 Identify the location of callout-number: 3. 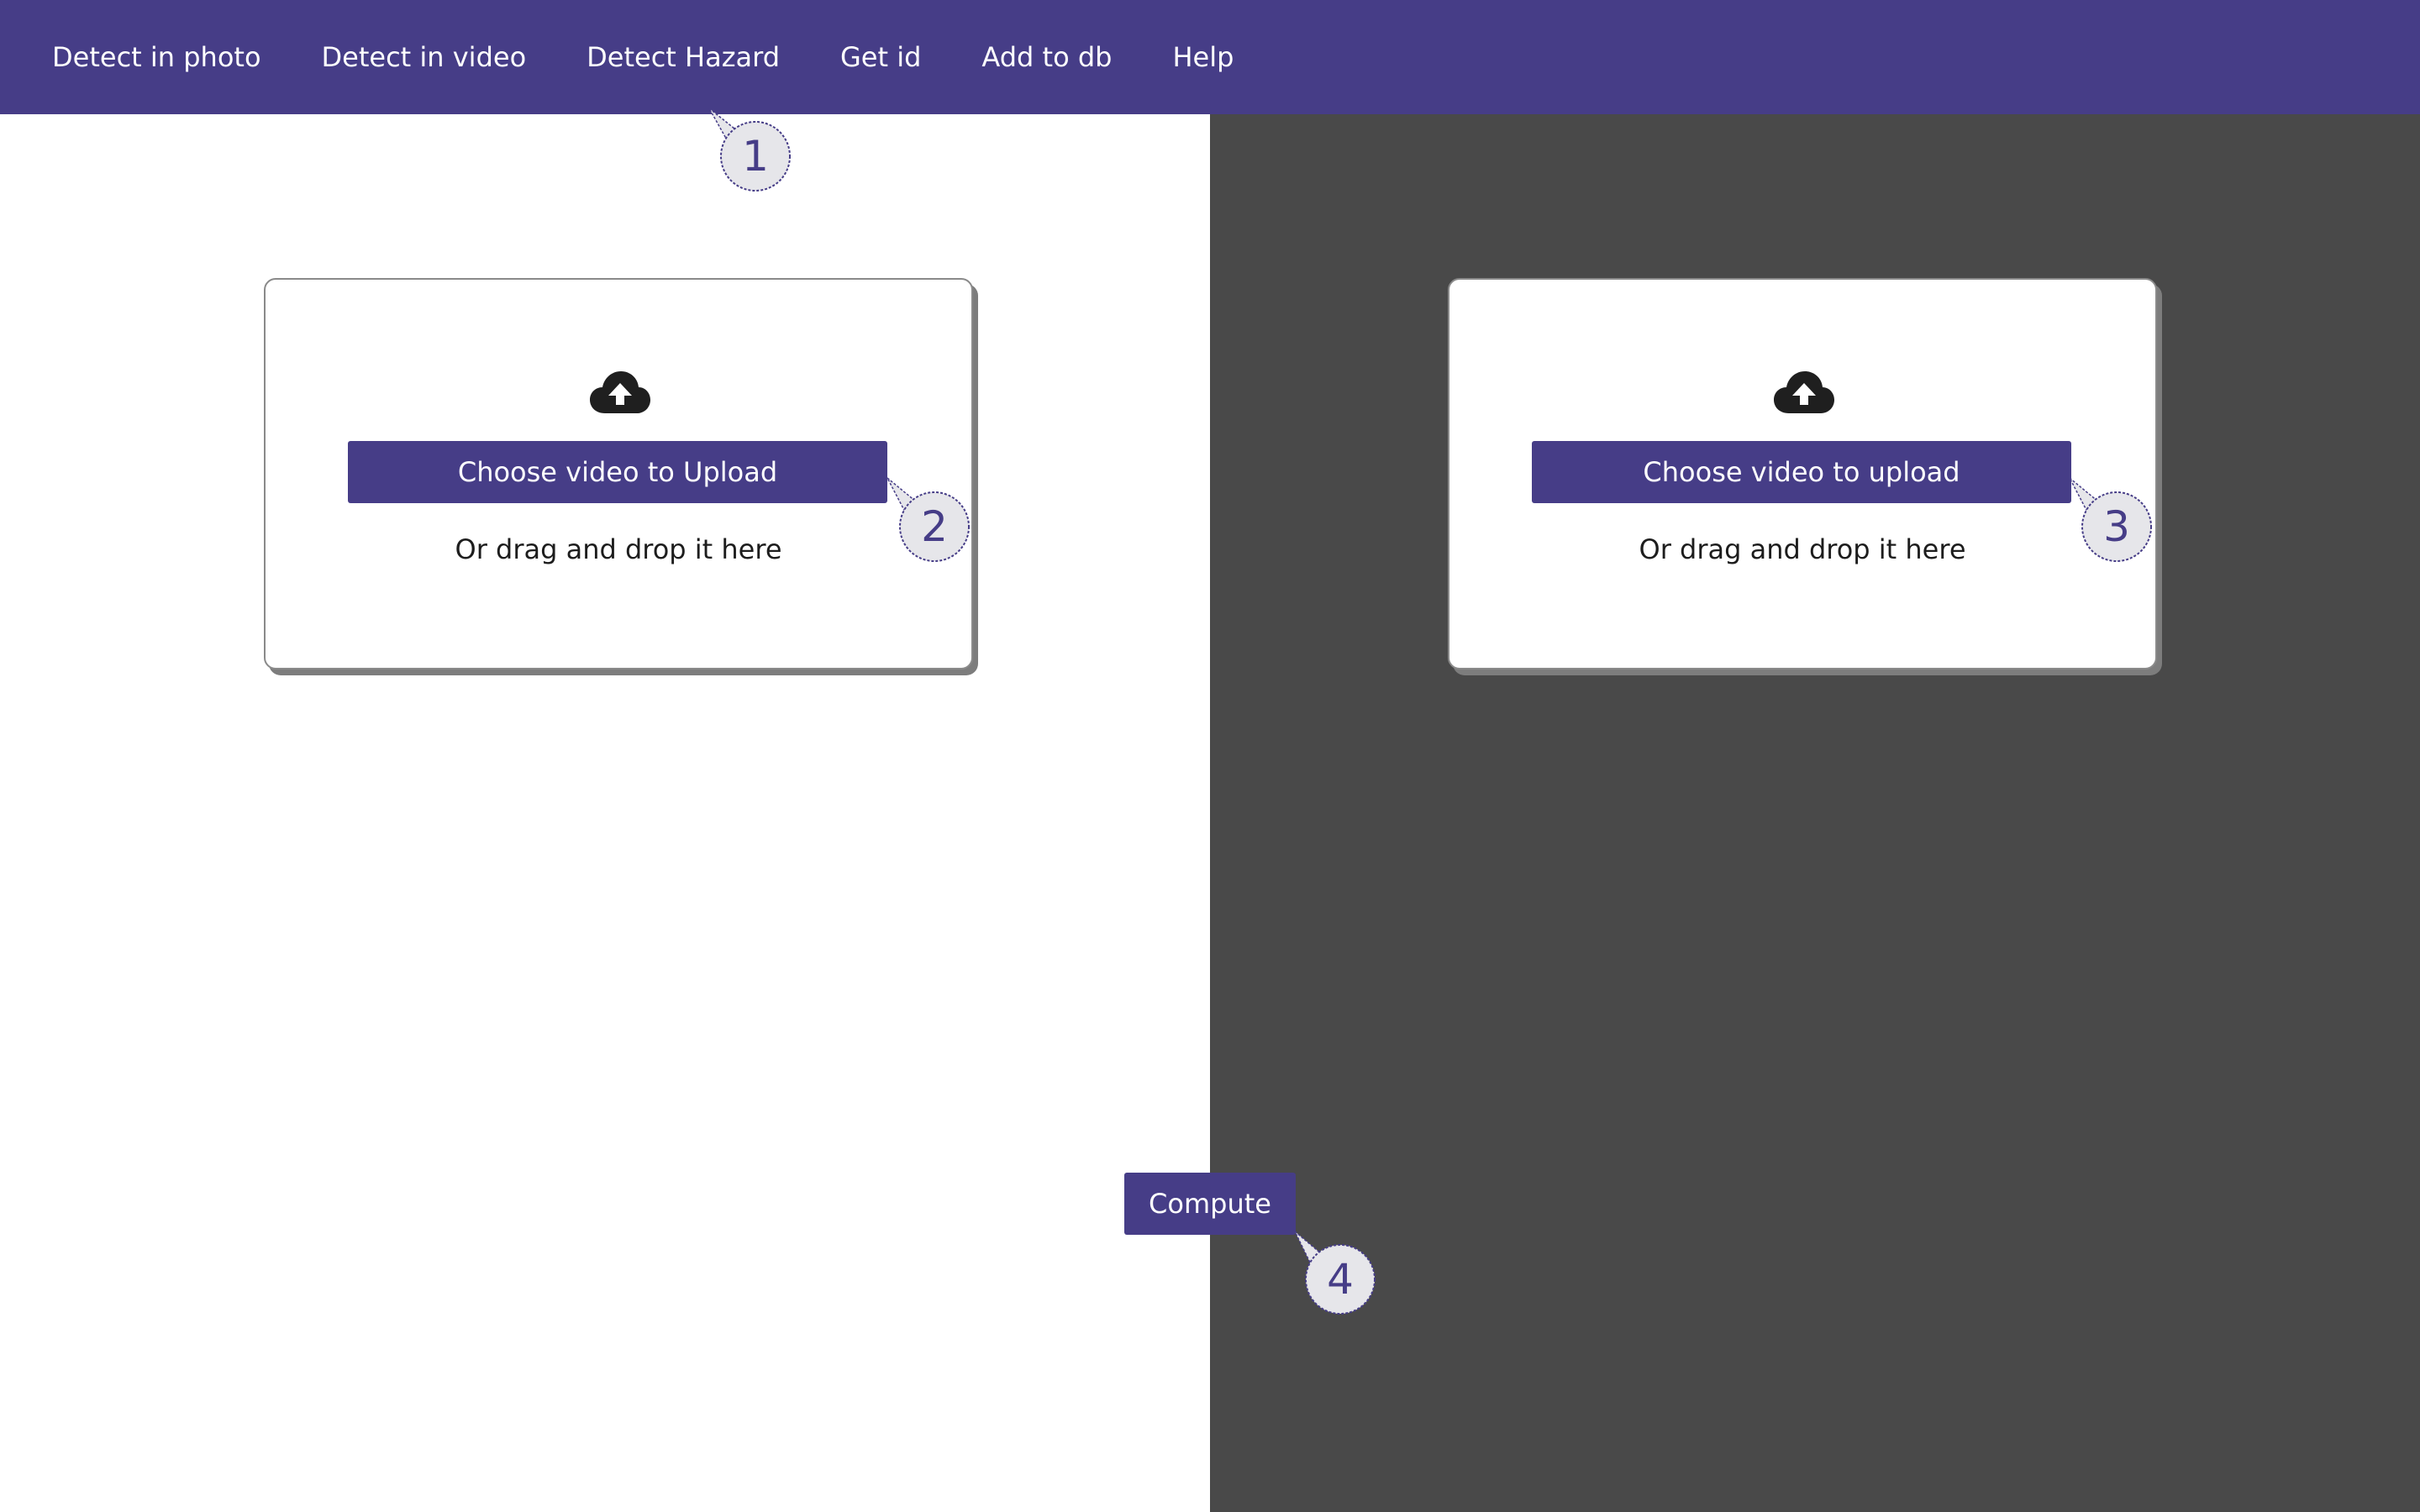
(2116, 526).